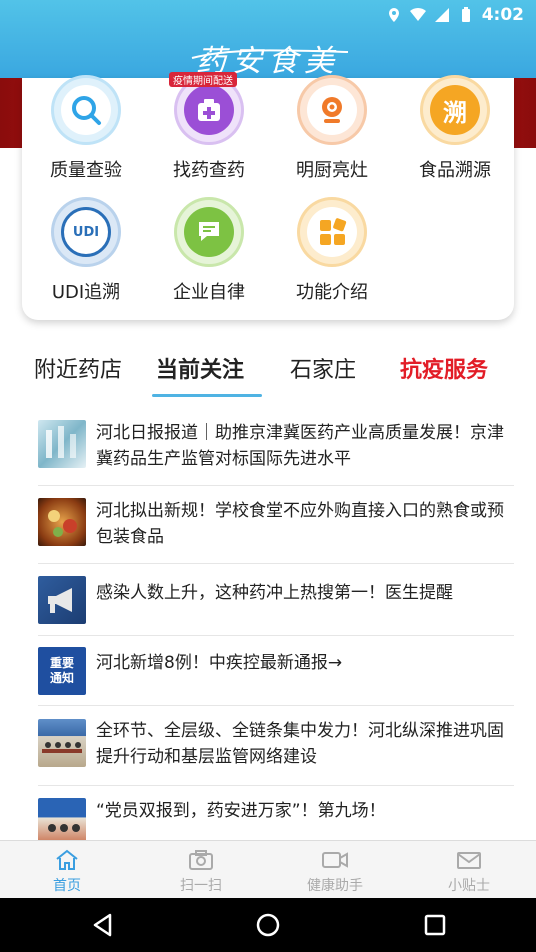 Image resolution: width=536 pixels, height=952 pixels. I want to click on home-circle-icon, so click(268, 925).